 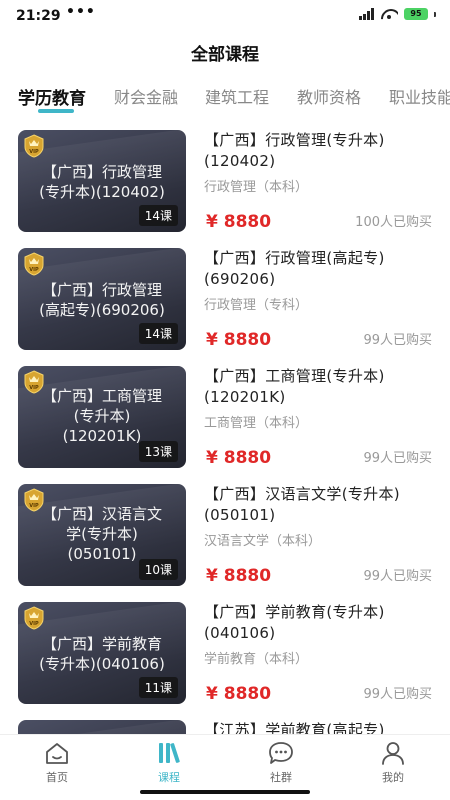 What do you see at coordinates (101, 644) in the screenshot?
I see `thumbnail-text-line: 【广西】学前教育` at bounding box center [101, 644].